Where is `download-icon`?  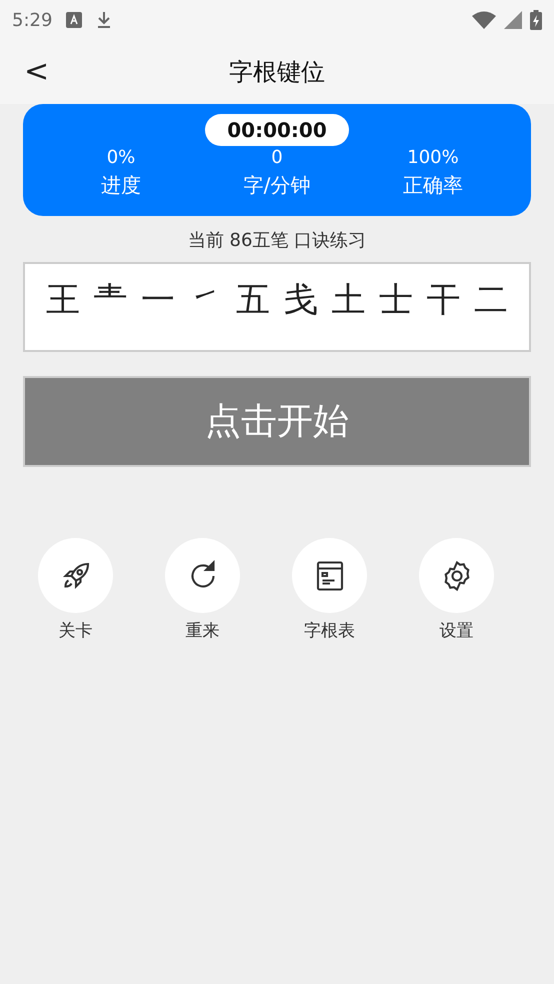
download-icon is located at coordinates (104, 20).